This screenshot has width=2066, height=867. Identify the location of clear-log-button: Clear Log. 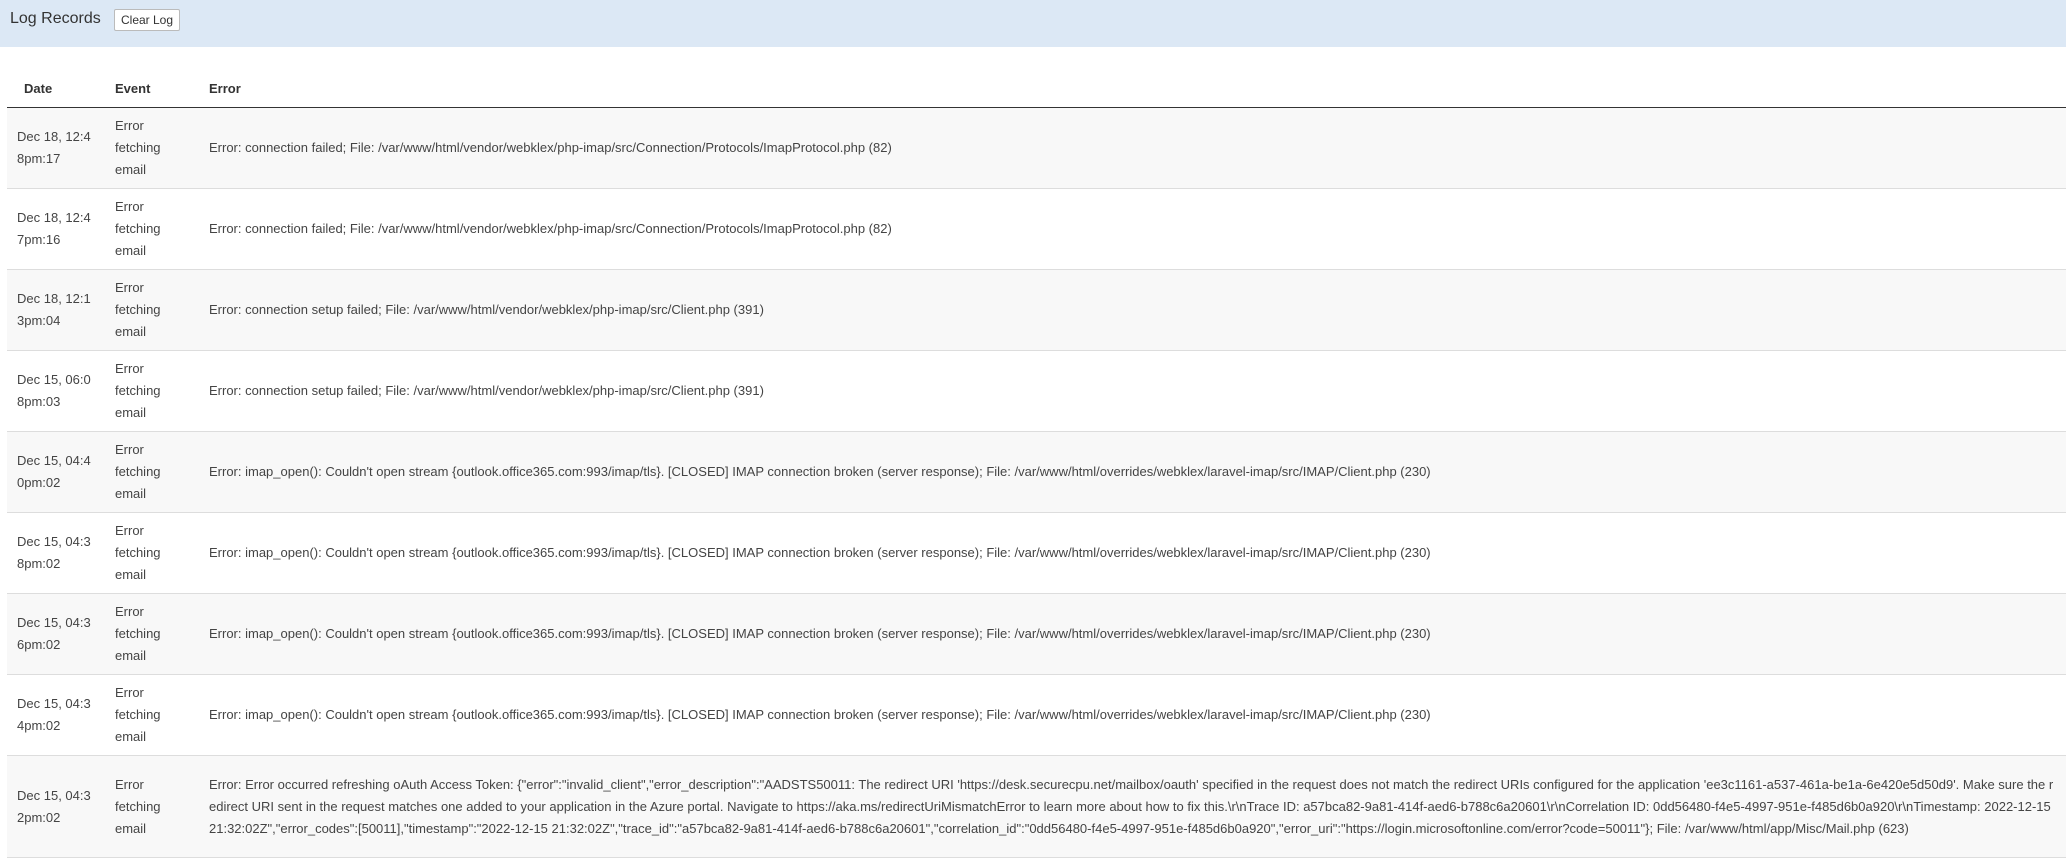
(147, 20).